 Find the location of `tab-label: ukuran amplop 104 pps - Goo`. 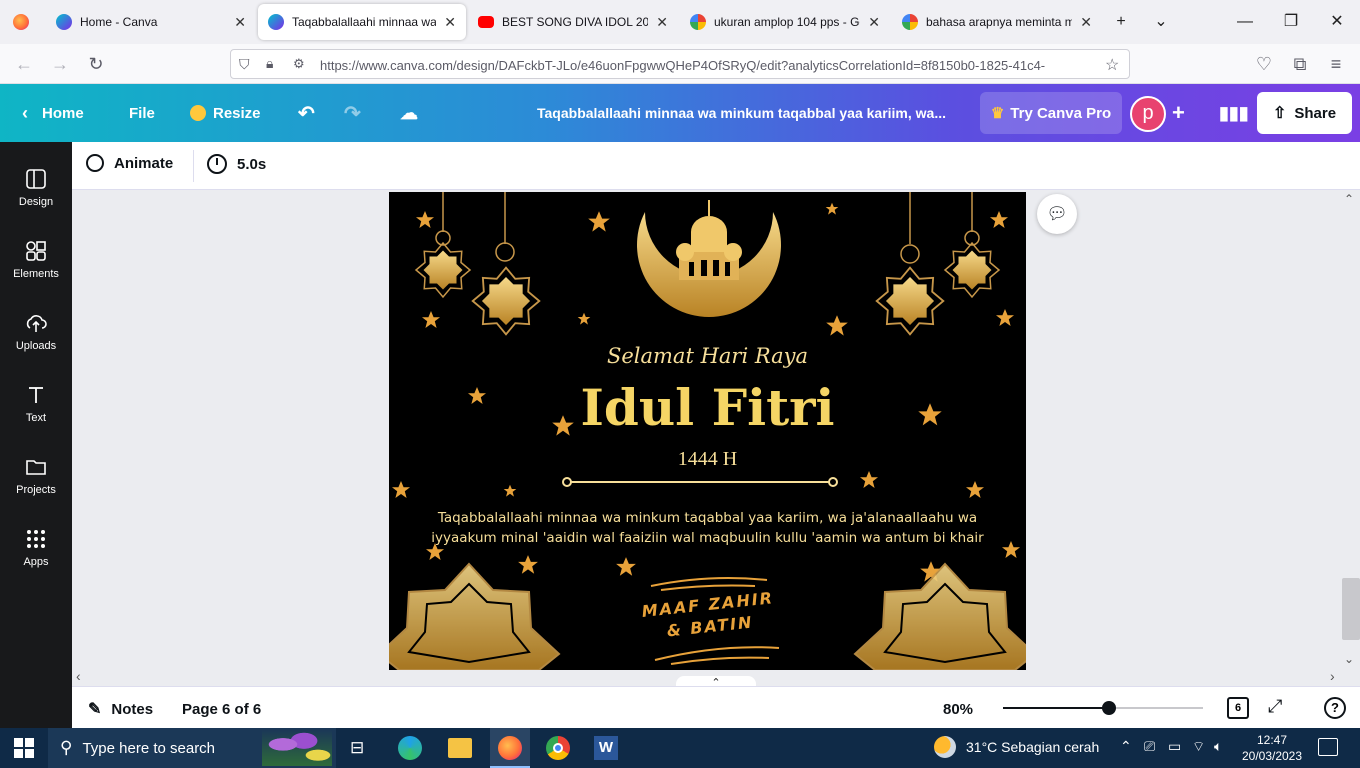

tab-label: ukuran amplop 104 pps - Goo is located at coordinates (787, 22).